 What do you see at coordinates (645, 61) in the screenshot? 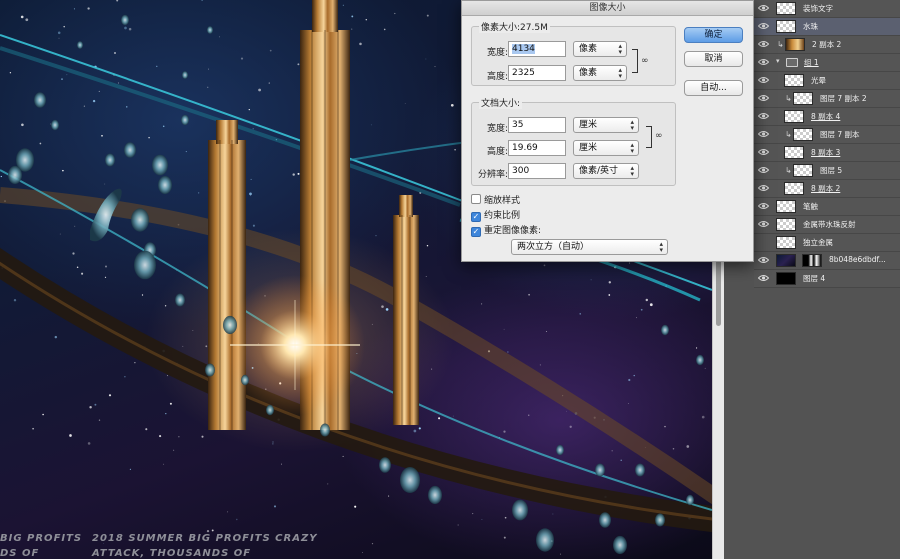
I see `chain-link-icon: ∞` at bounding box center [645, 61].